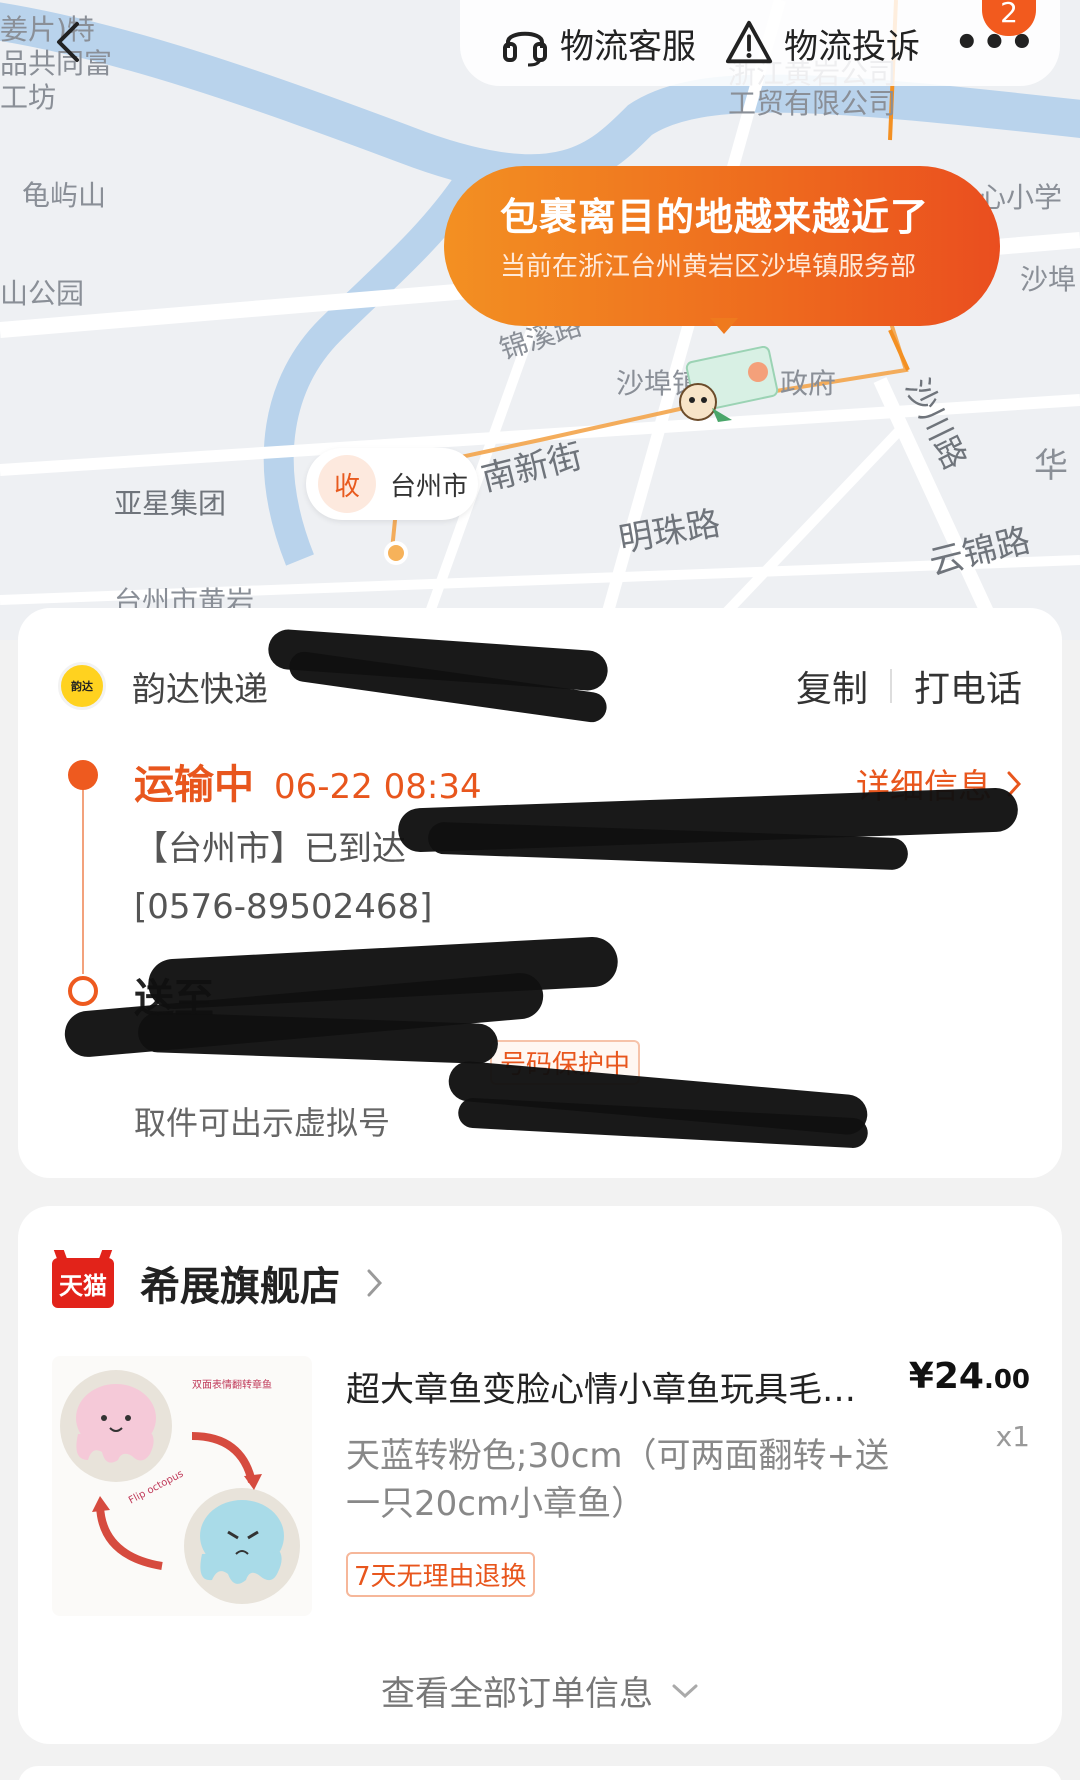  What do you see at coordinates (852, 46) in the screenshot?
I see `logistics-complaint-label: 物流投诉` at bounding box center [852, 46].